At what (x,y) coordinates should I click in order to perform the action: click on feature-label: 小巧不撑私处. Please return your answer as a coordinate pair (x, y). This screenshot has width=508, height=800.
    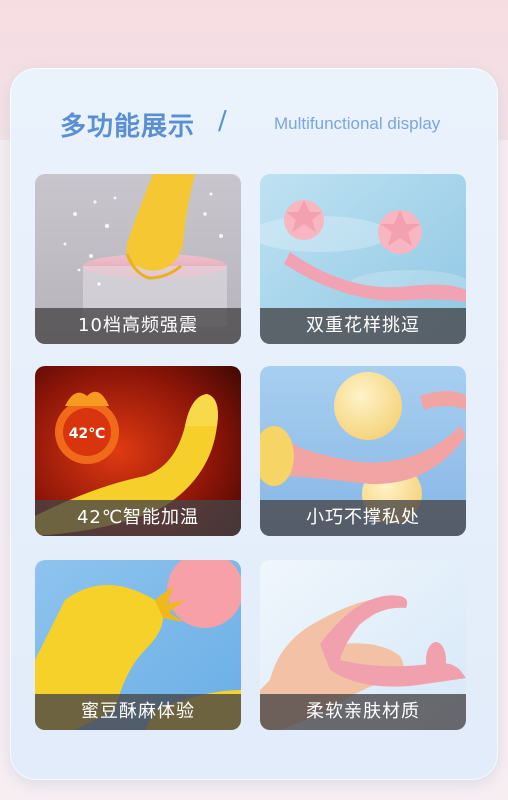
    Looking at the image, I should click on (363, 518).